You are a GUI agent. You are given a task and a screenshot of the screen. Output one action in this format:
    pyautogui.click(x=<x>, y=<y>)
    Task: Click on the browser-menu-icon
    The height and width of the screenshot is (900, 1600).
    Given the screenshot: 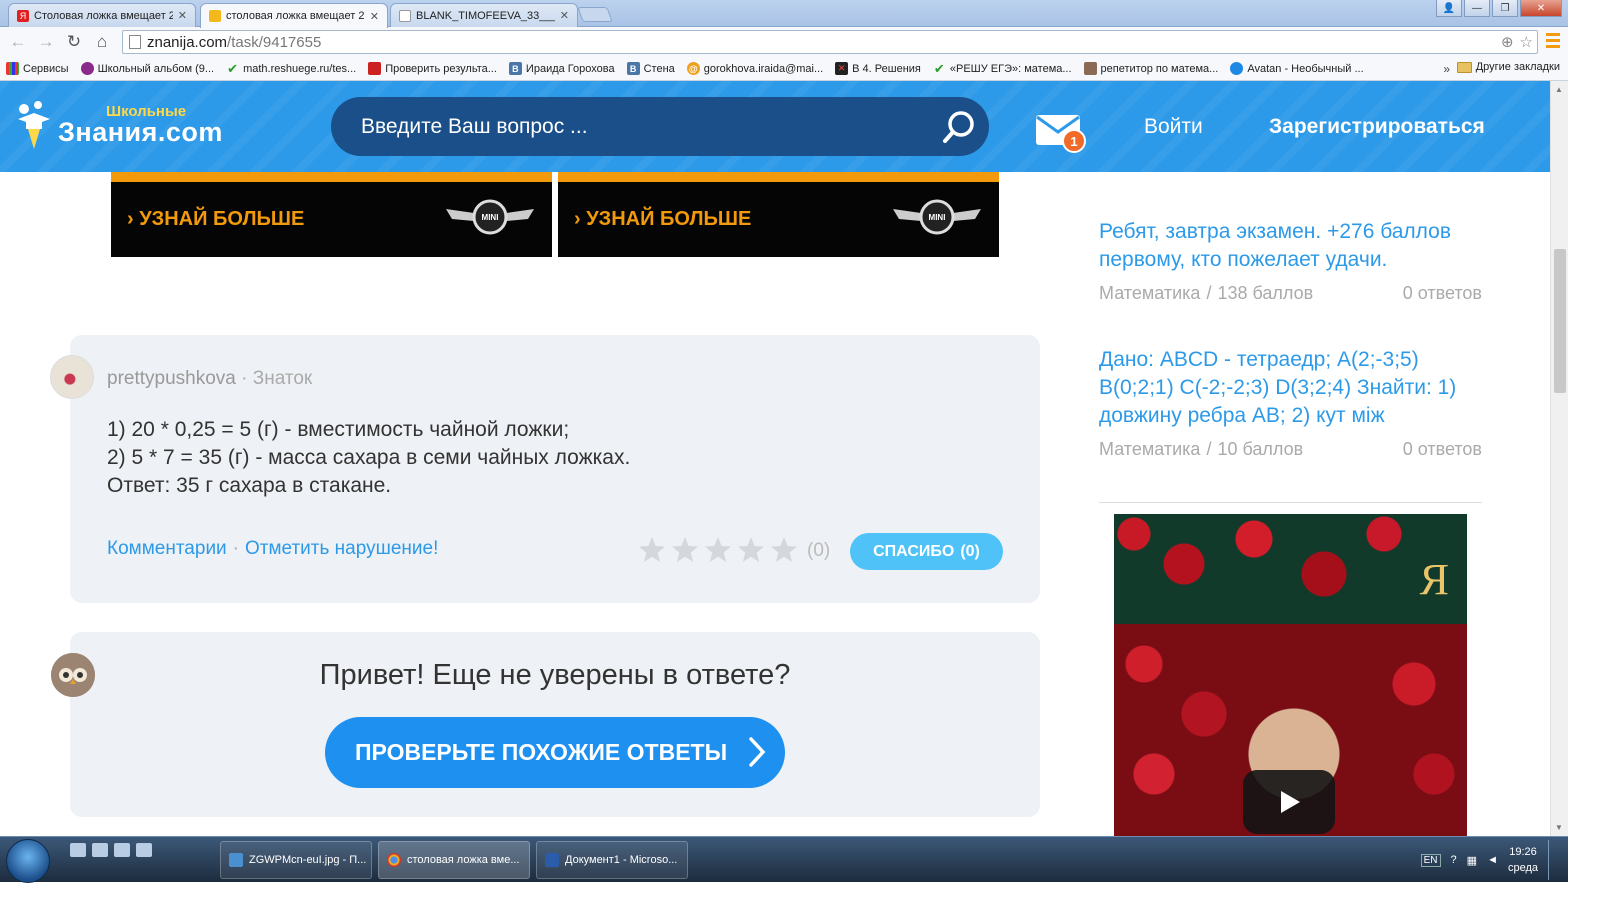 What is the action you would take?
    pyautogui.click(x=1553, y=40)
    